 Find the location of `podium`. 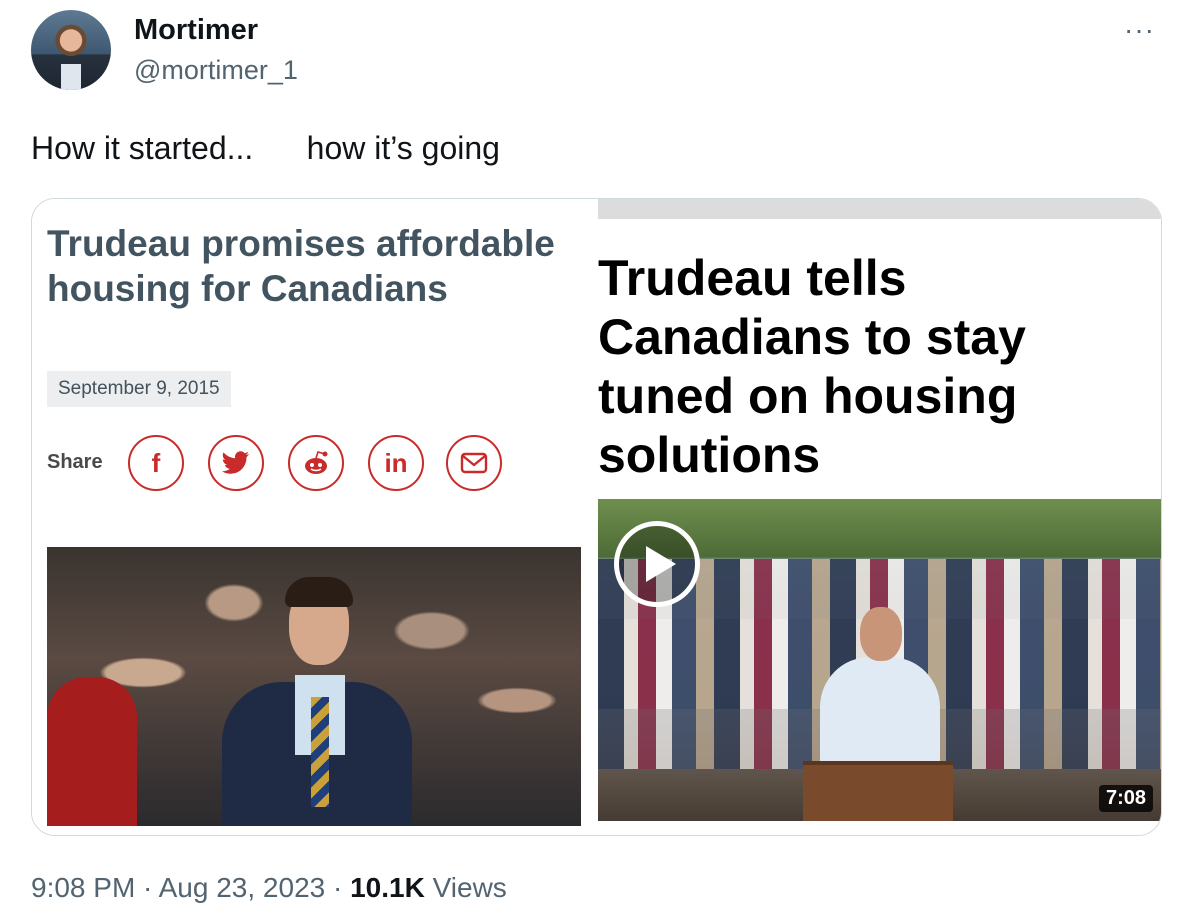

podium is located at coordinates (878, 791).